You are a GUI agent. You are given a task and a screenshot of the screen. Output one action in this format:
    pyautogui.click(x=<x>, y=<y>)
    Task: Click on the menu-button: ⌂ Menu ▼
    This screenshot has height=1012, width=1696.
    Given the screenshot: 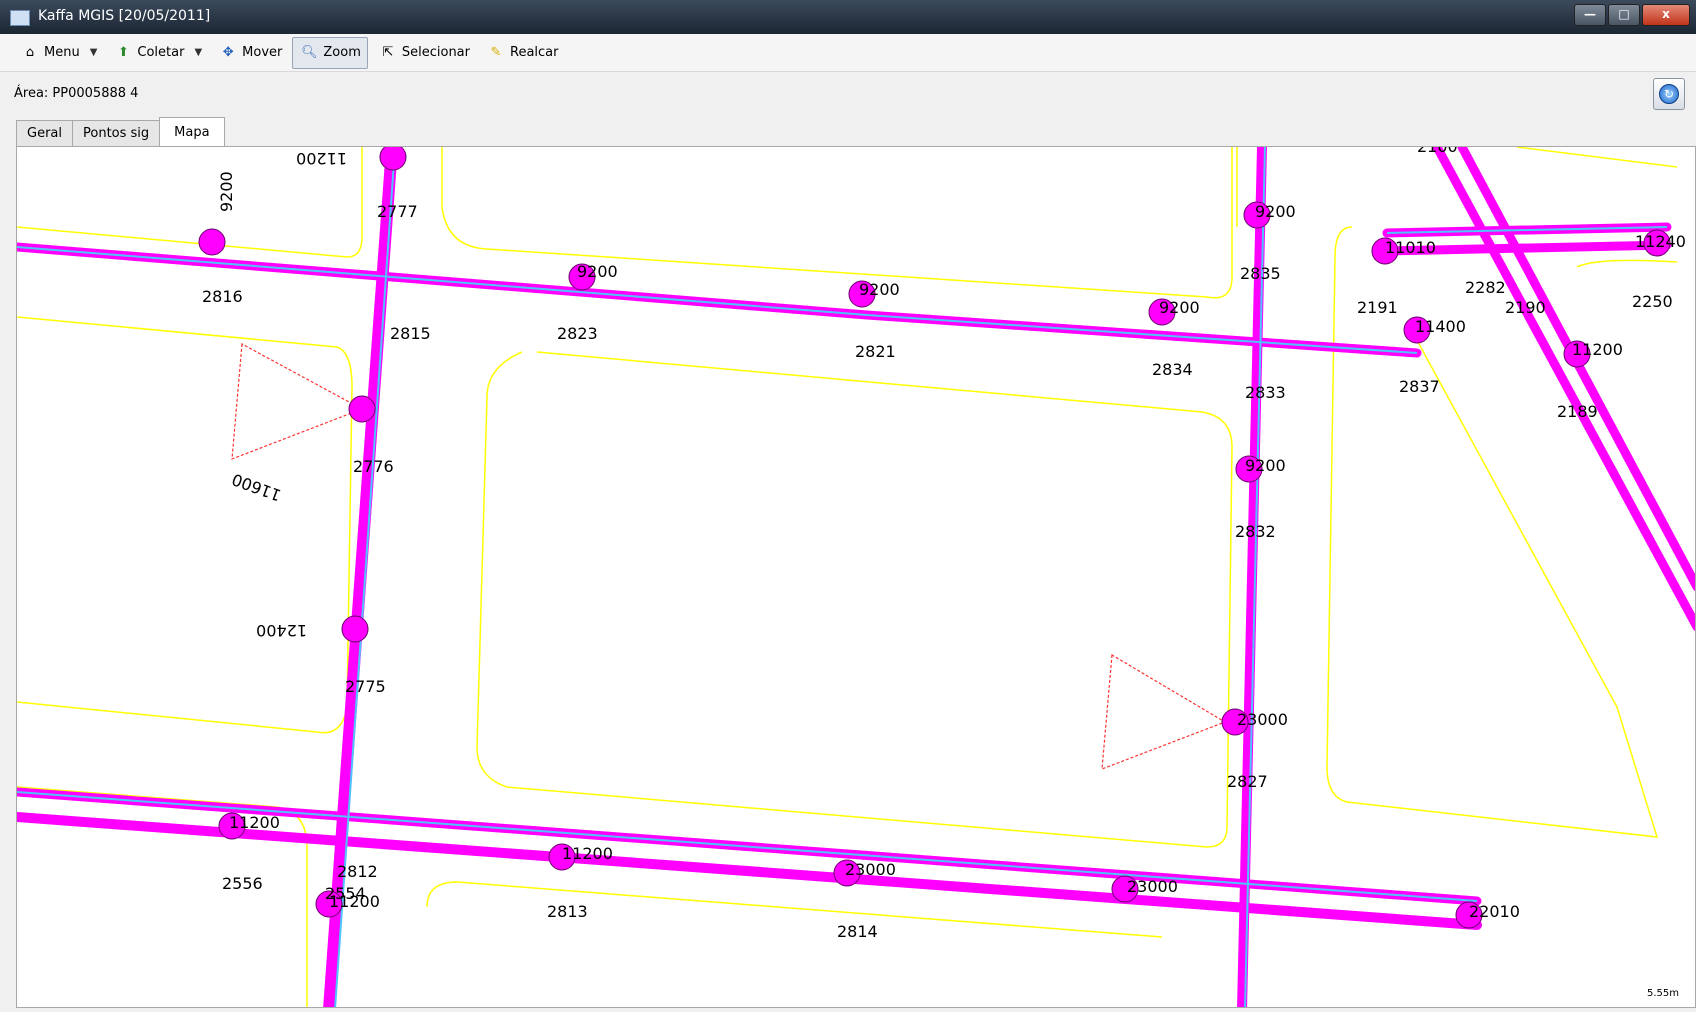 What is the action you would take?
    pyautogui.click(x=58, y=53)
    